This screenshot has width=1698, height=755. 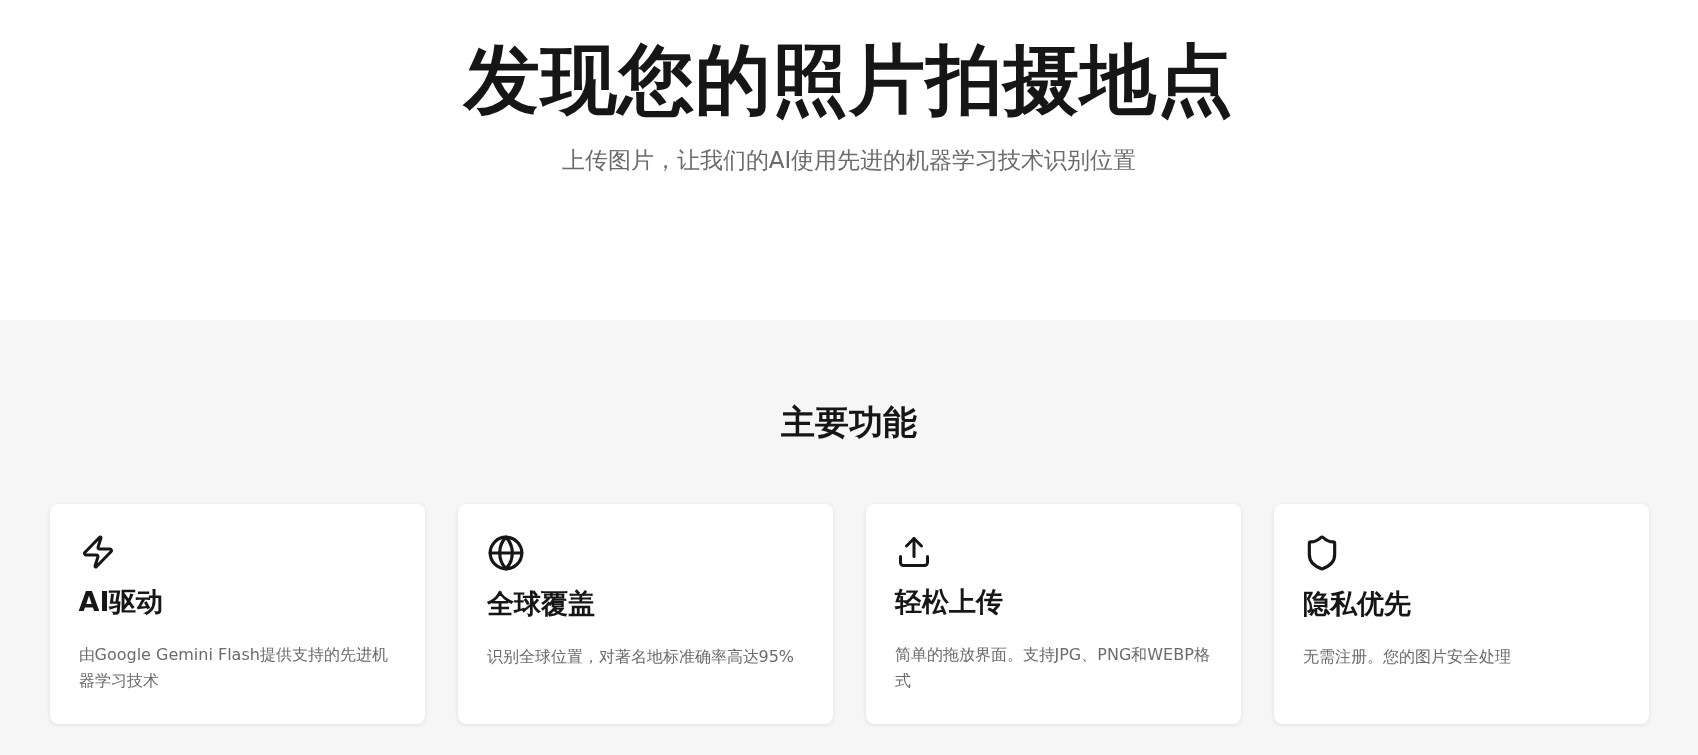 I want to click on globe-icon, so click(x=505, y=553).